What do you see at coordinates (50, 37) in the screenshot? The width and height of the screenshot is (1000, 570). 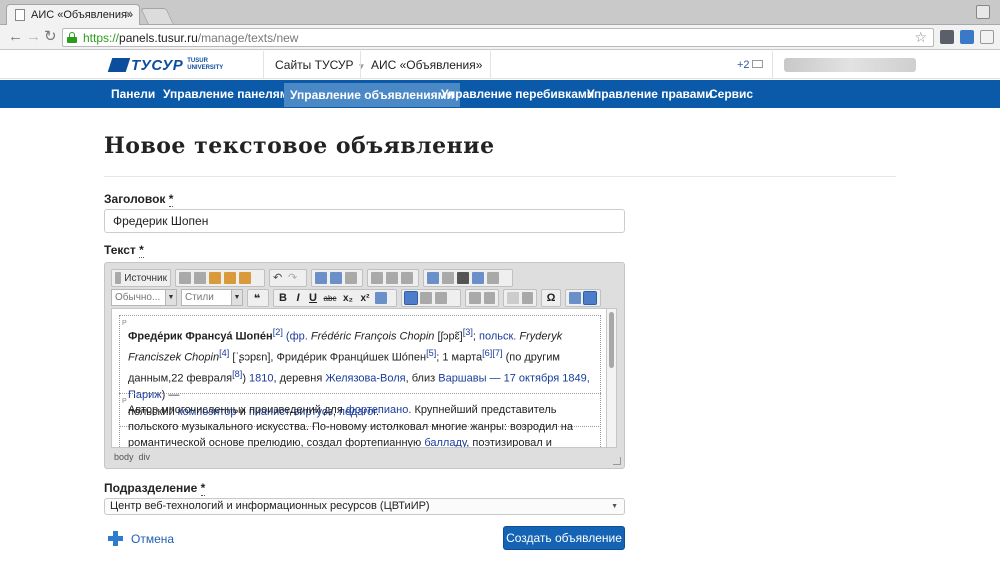 I see `reload-icon: ↻` at bounding box center [50, 37].